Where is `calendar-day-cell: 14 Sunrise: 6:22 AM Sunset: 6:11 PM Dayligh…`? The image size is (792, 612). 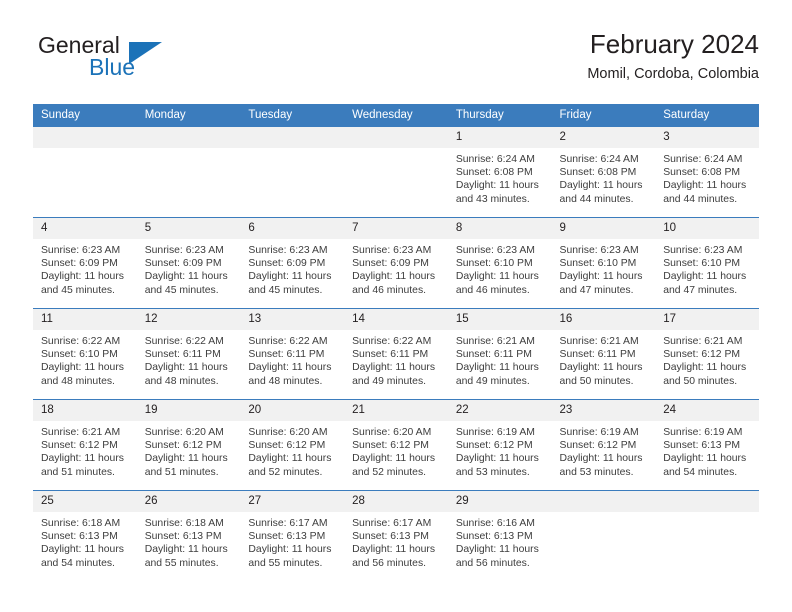
calendar-day-cell: 14 Sunrise: 6:22 AM Sunset: 6:11 PM Dayligh… is located at coordinates (396, 354).